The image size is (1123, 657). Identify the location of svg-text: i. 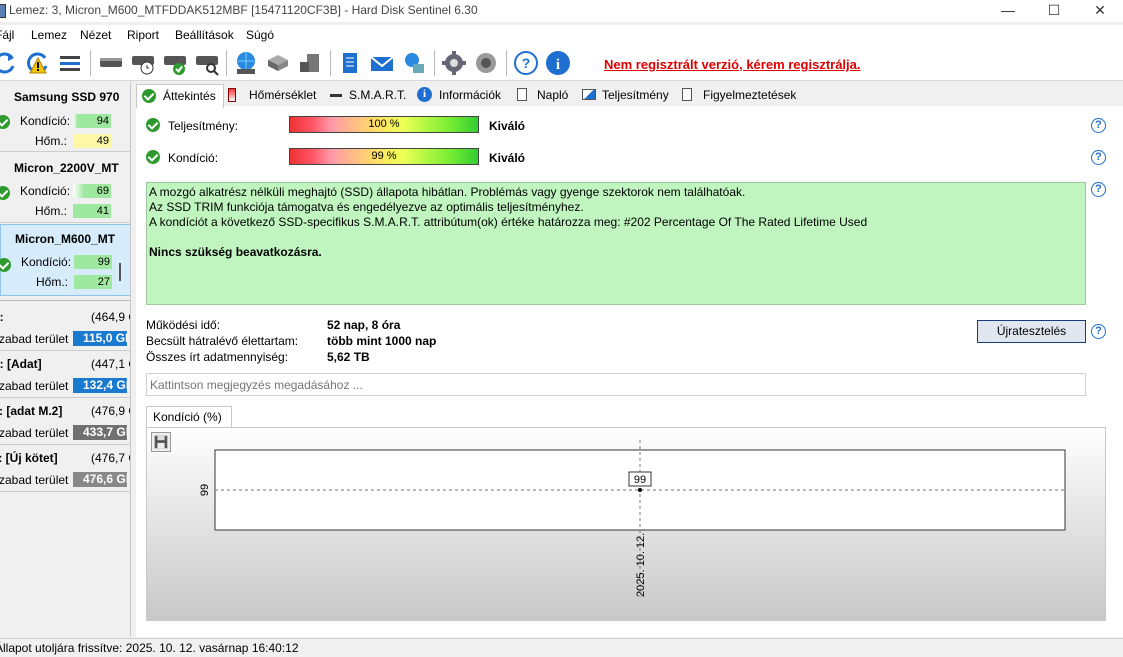
(558, 65).